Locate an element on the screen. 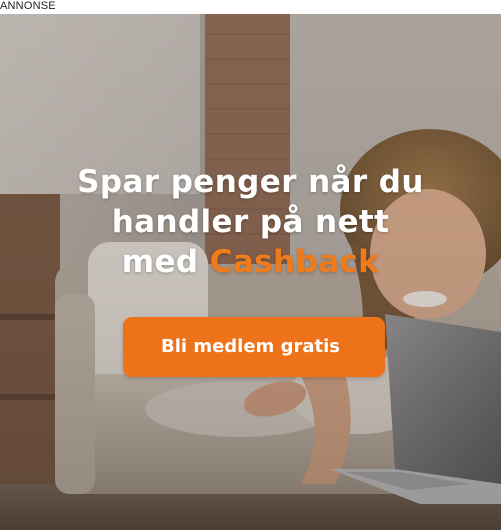 Image resolution: width=501 pixels, height=530 pixels. headline-line-1: Spar penger når du is located at coordinates (250, 182).